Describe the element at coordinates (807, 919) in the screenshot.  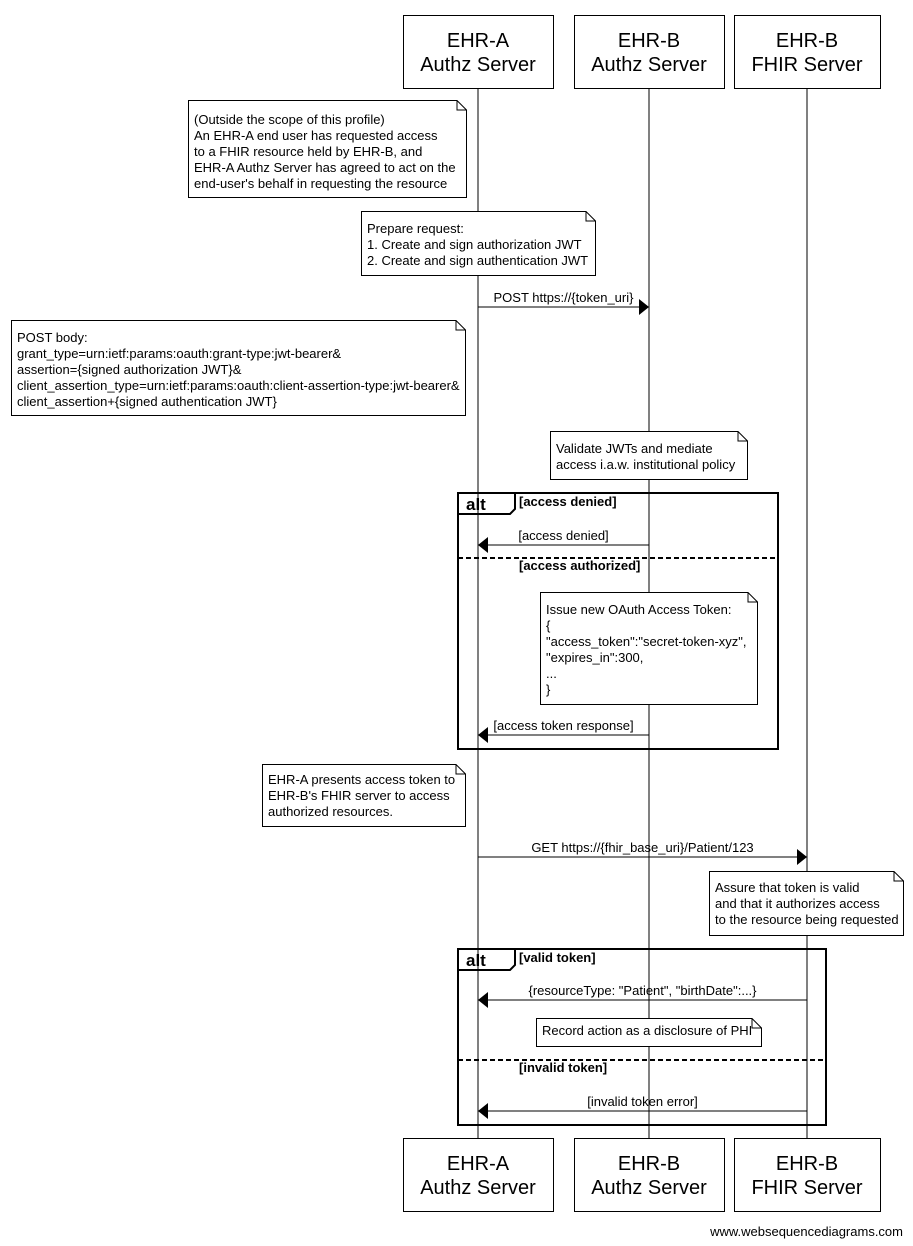
I see `note-line: to the resource being requested` at that location.